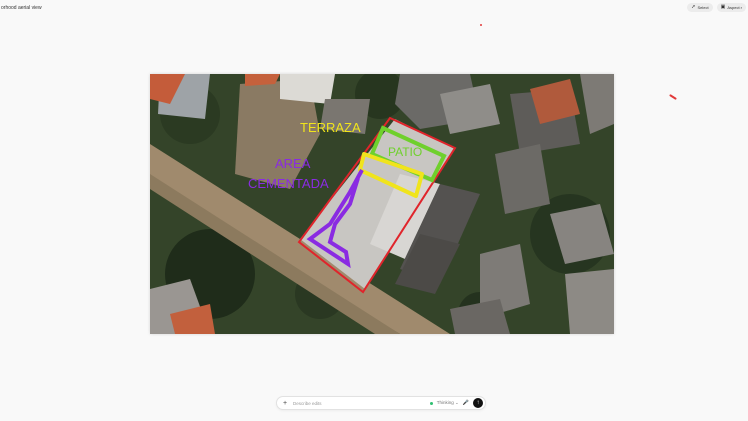  What do you see at coordinates (673, 97) in the screenshot?
I see `pen-cursor-mark` at bounding box center [673, 97].